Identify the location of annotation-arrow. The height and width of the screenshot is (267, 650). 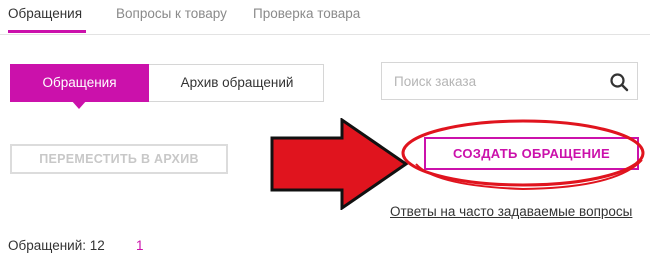
(339, 164).